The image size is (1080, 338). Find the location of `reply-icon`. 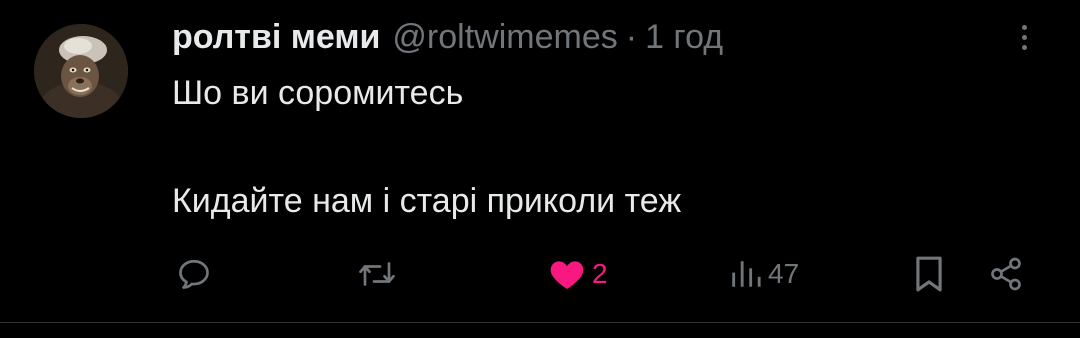

reply-icon is located at coordinates (194, 274).